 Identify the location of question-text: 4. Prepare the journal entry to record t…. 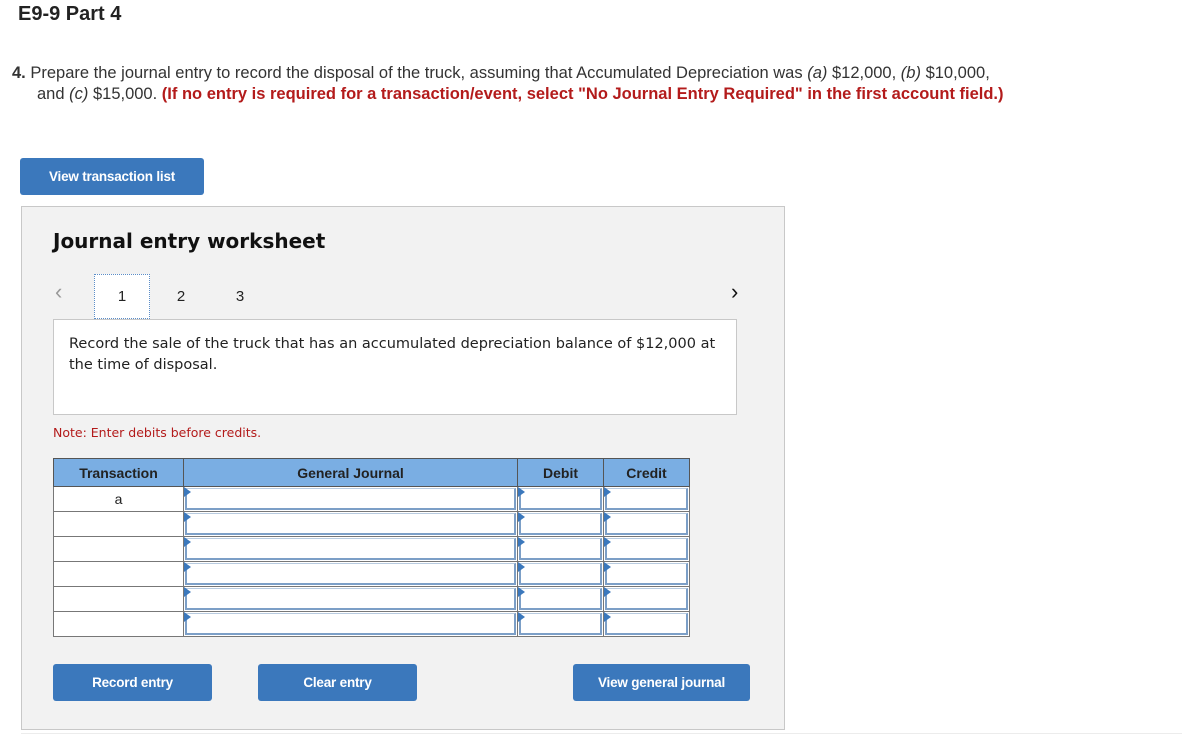
(572, 84).